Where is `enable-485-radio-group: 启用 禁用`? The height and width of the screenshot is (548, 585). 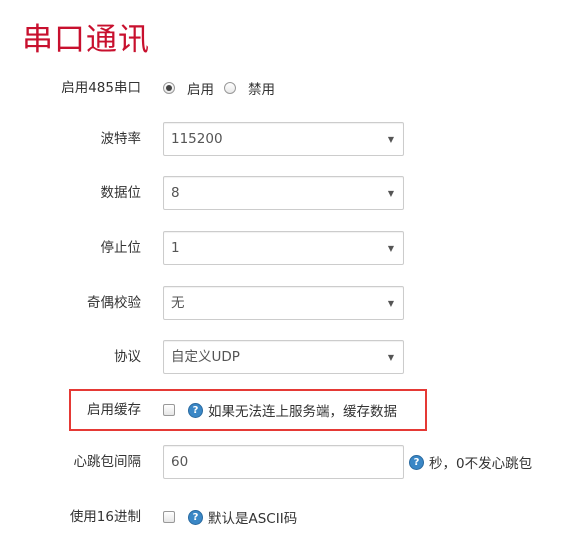 enable-485-radio-group: 启用 禁用 is located at coordinates (224, 88).